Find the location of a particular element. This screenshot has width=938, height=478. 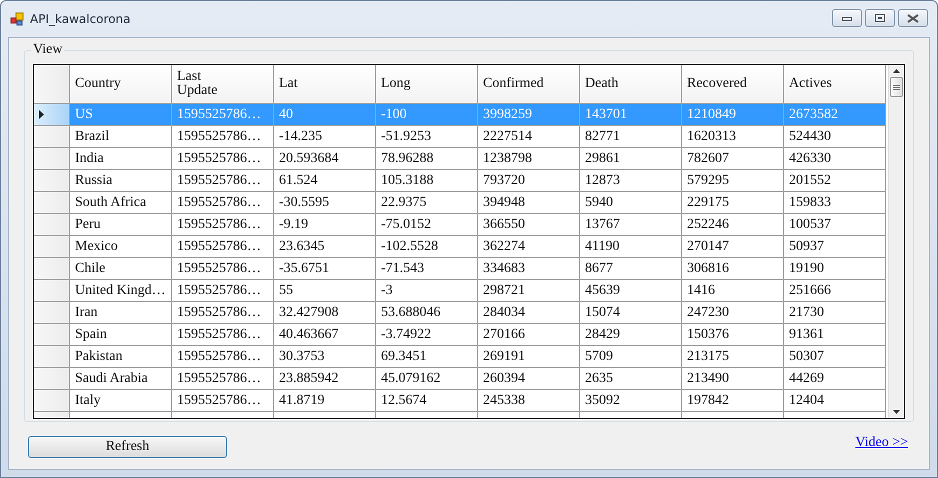

table-cell: 45639 is located at coordinates (602, 290).